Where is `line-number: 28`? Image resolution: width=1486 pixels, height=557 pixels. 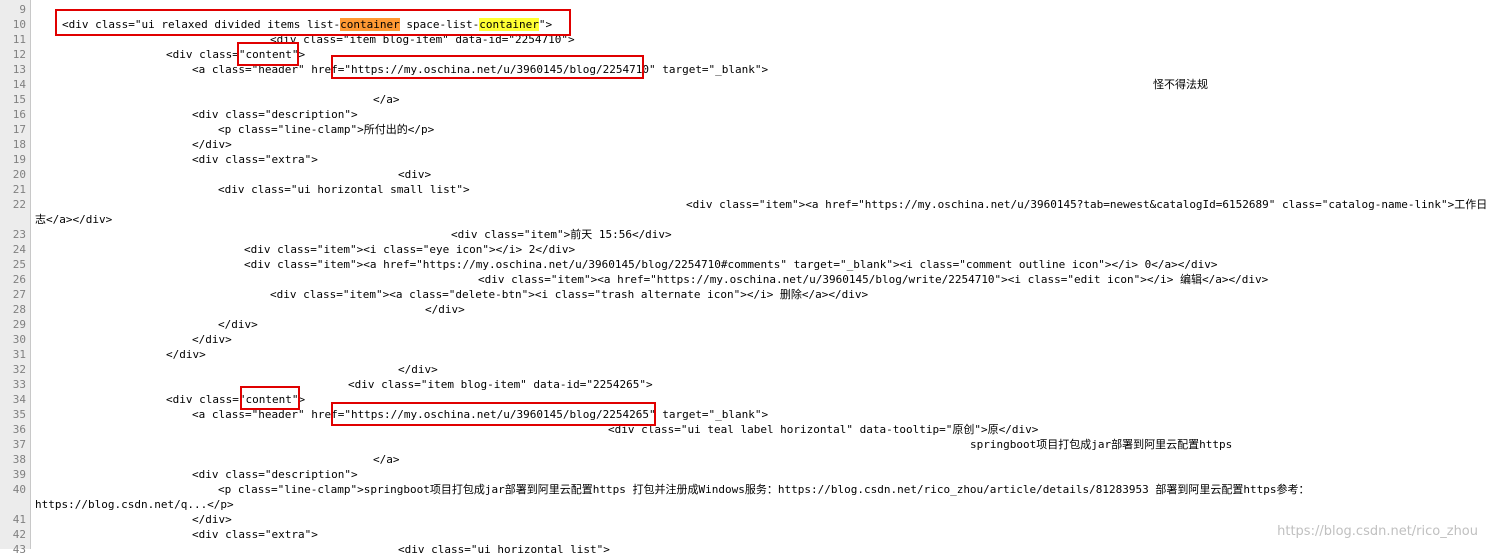 line-number: 28 is located at coordinates (19, 309).